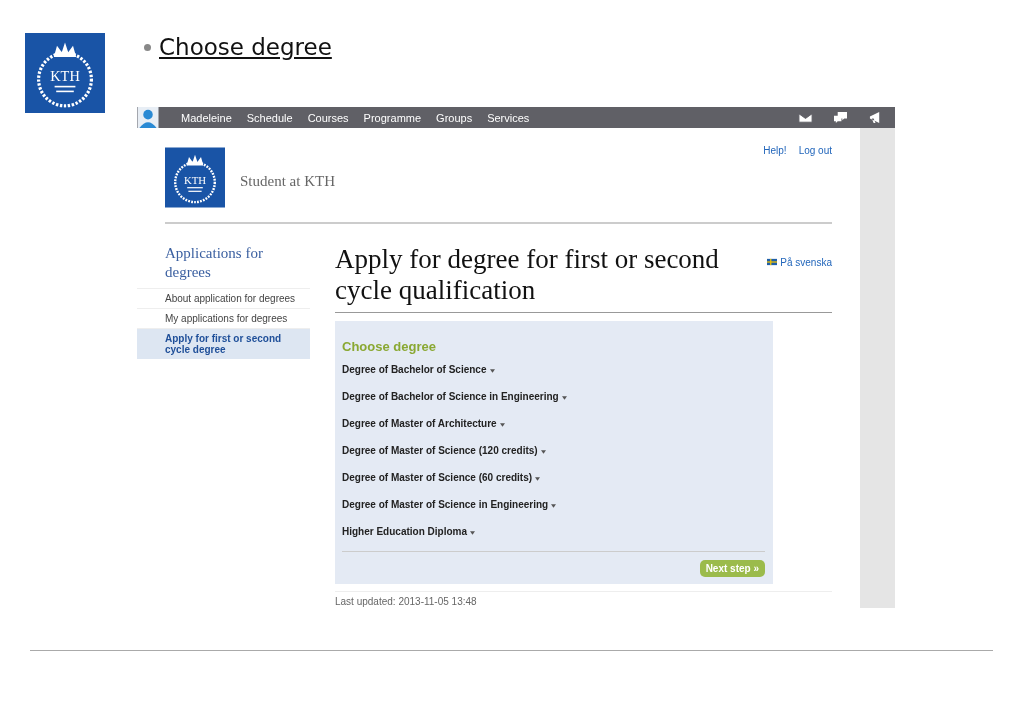 The width and height of the screenshot is (1023, 723). Describe the element at coordinates (206, 117) in the screenshot. I see `nav-link: Madeleine` at that location.